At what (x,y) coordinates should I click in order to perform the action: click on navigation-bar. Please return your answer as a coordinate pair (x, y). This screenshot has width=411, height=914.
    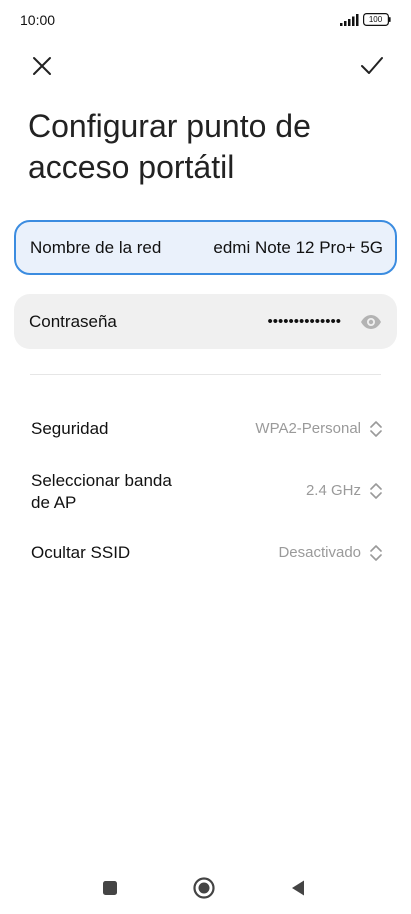
    Looking at the image, I should click on (205, 887).